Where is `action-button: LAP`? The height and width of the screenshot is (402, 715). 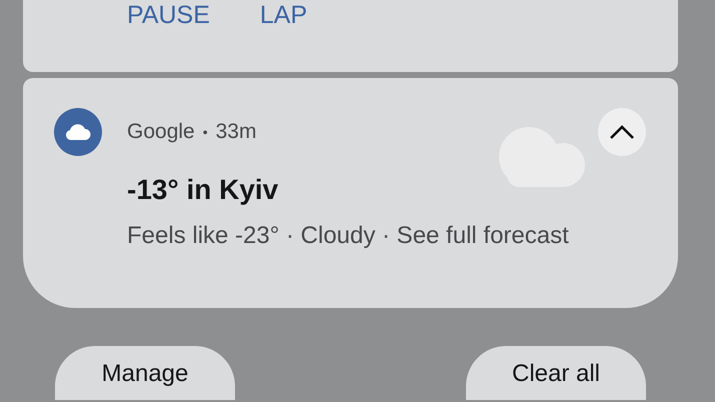 action-button: LAP is located at coordinates (284, 15).